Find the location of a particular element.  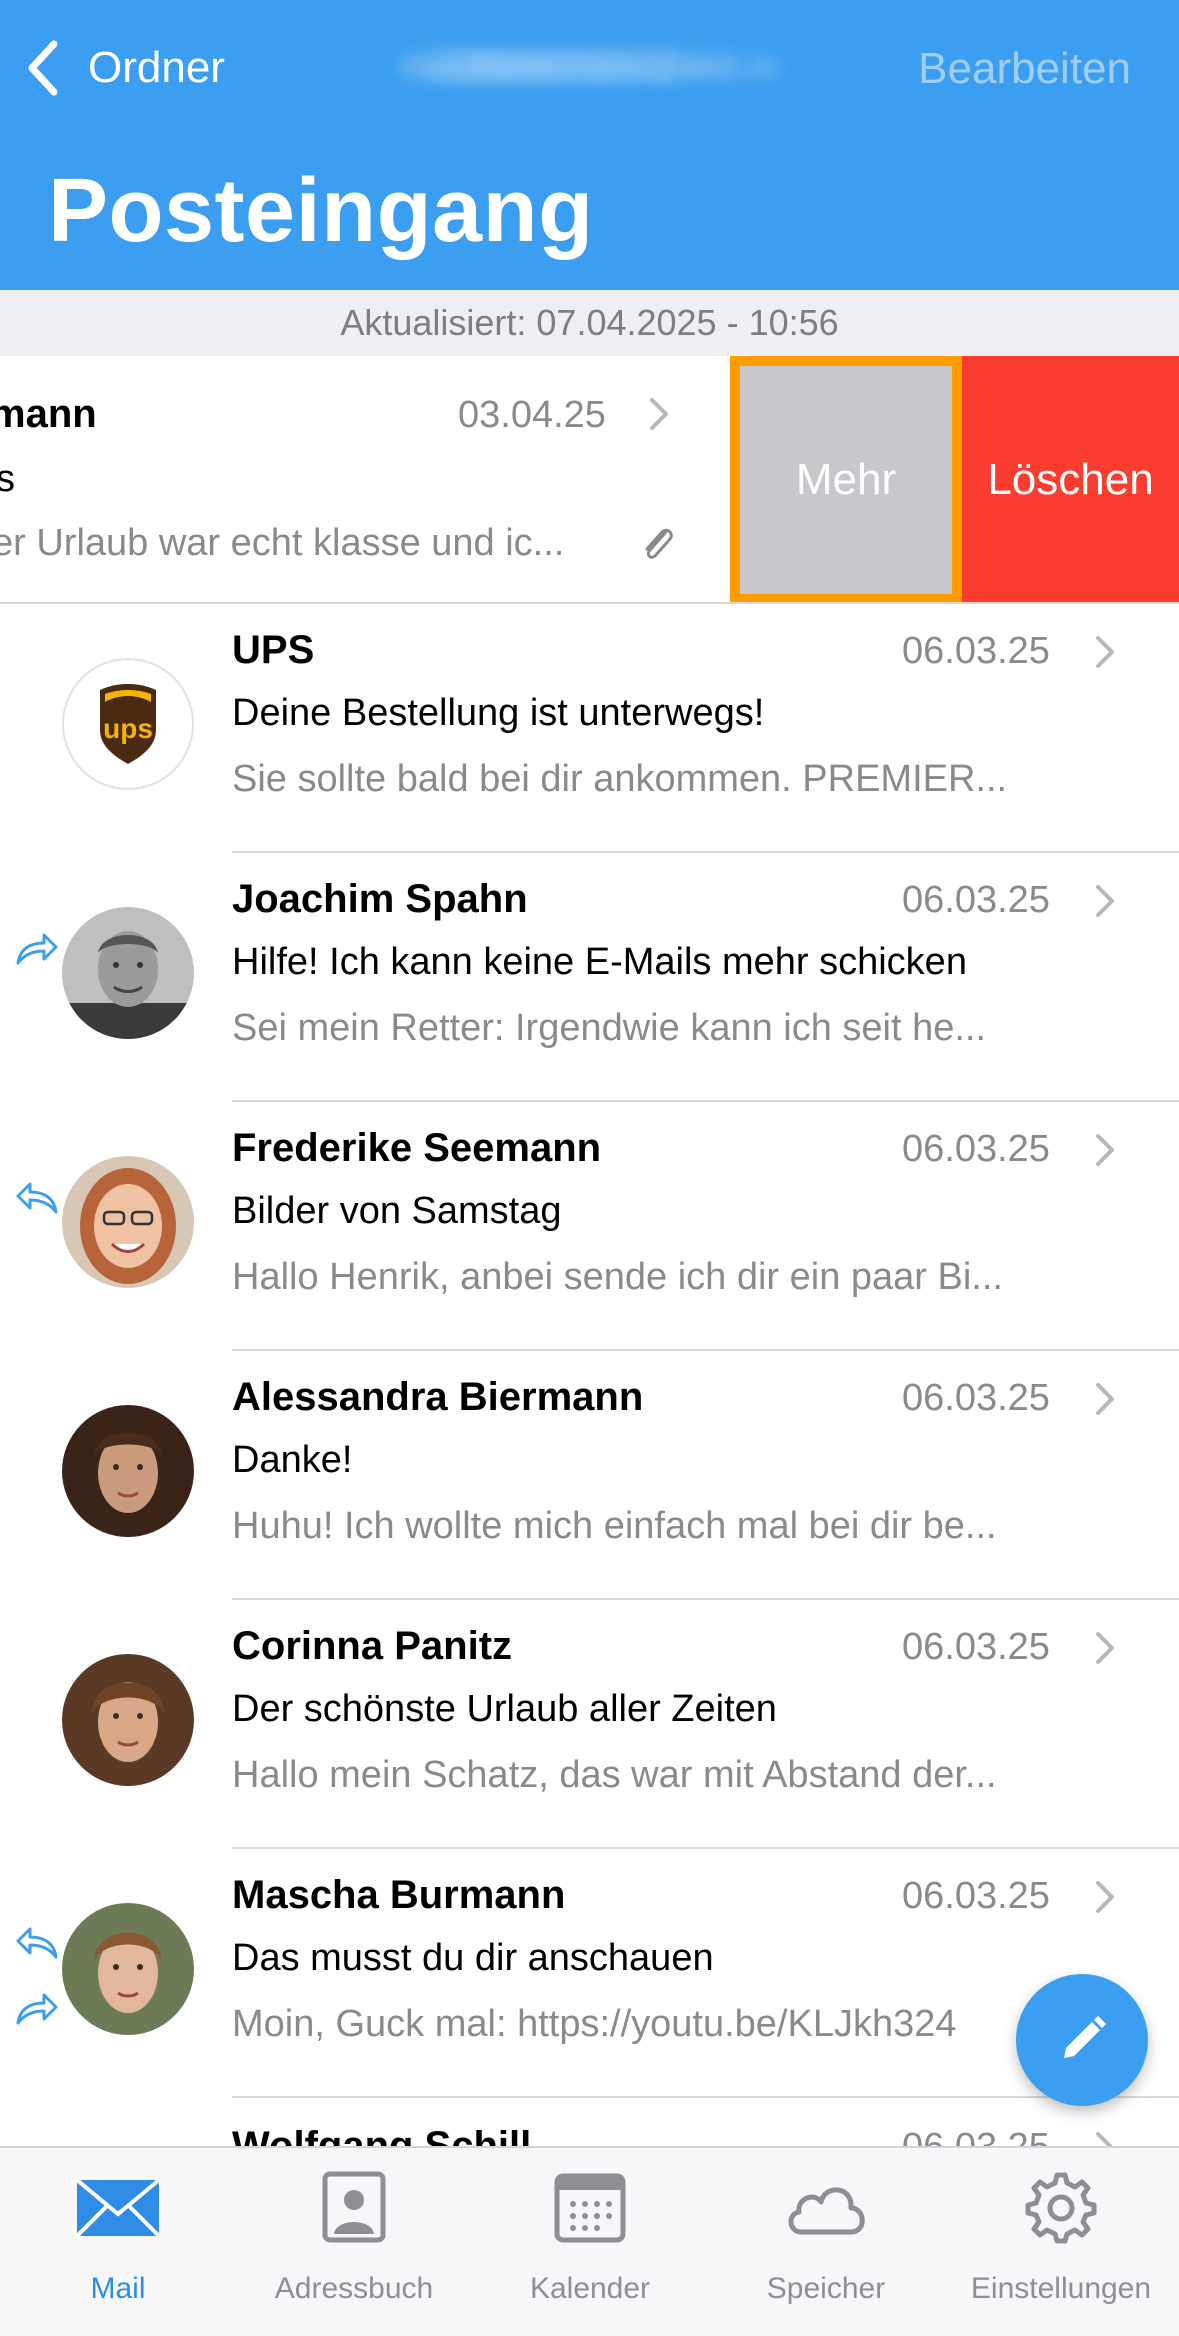

ups-logo-icon: ups is located at coordinates (128, 724).